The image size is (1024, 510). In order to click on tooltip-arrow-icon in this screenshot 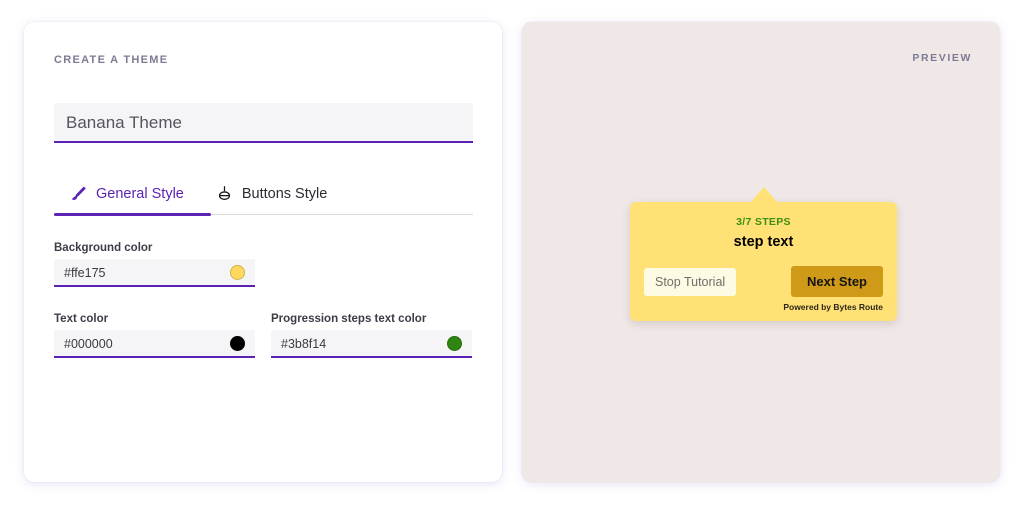, I will do `click(763, 195)`.